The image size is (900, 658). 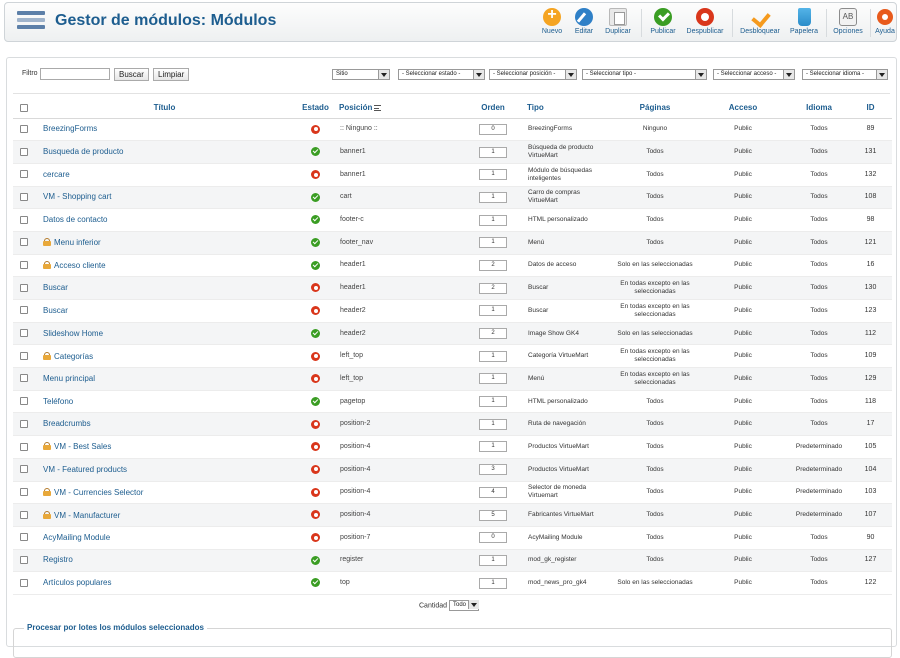 I want to click on module-title-link: VM - Shopping cart, so click(x=77, y=196).